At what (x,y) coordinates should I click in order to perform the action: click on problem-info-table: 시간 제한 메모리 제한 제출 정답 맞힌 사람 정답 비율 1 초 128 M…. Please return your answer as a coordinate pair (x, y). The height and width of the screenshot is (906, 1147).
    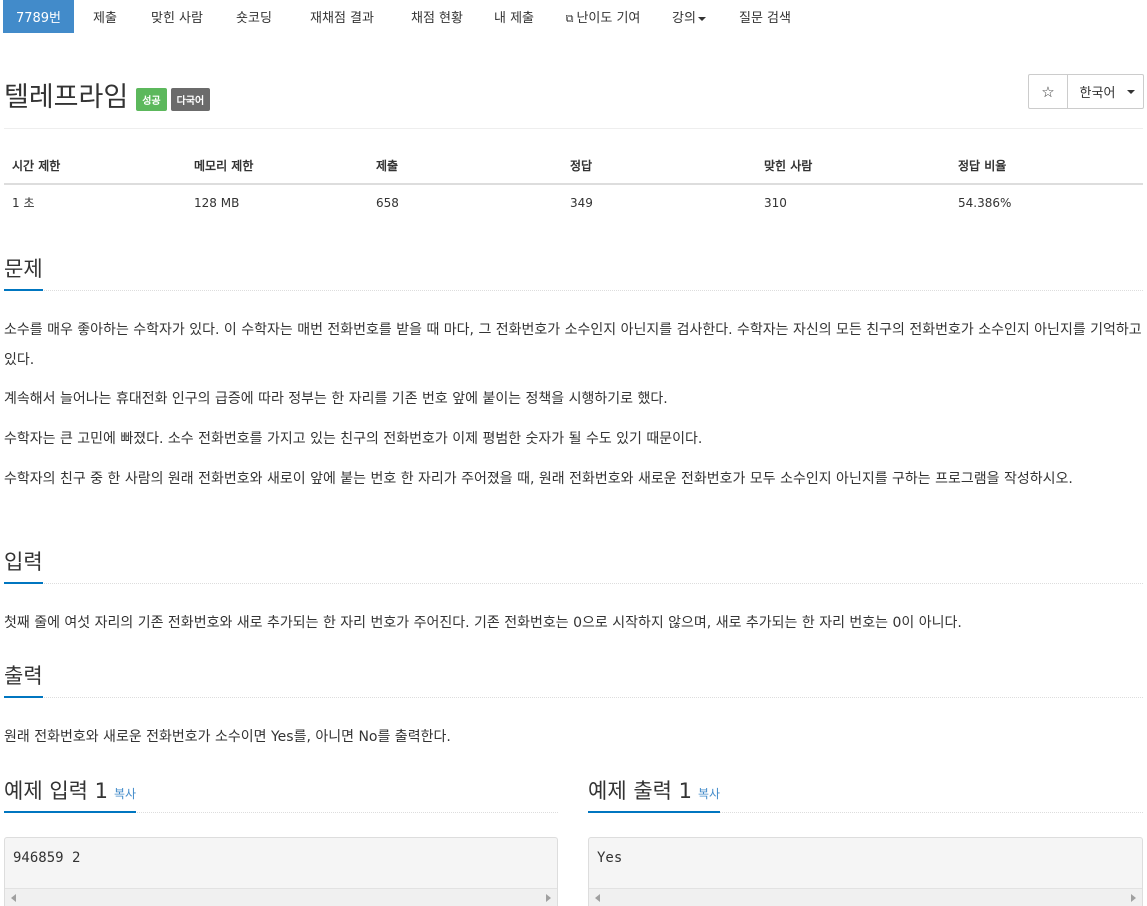
    Looking at the image, I should click on (573, 184).